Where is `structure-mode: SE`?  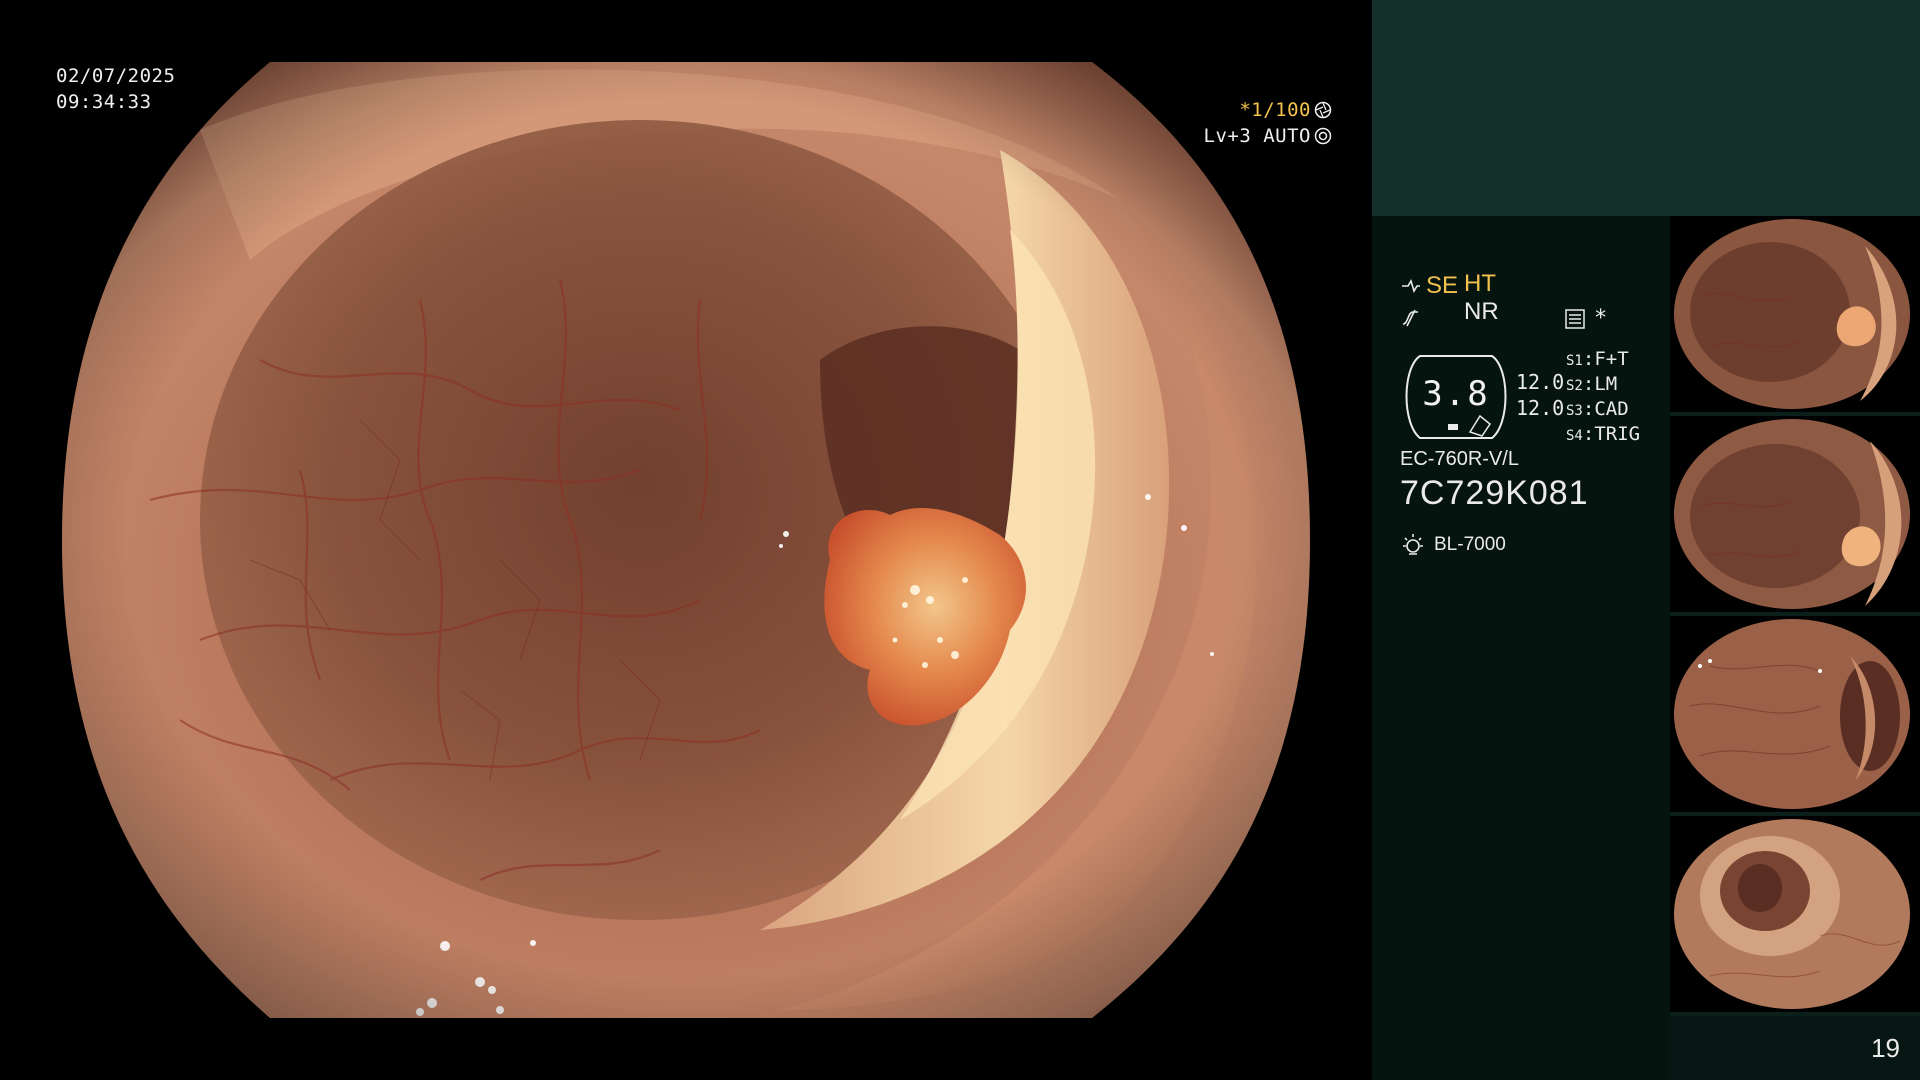 structure-mode: SE is located at coordinates (1442, 285).